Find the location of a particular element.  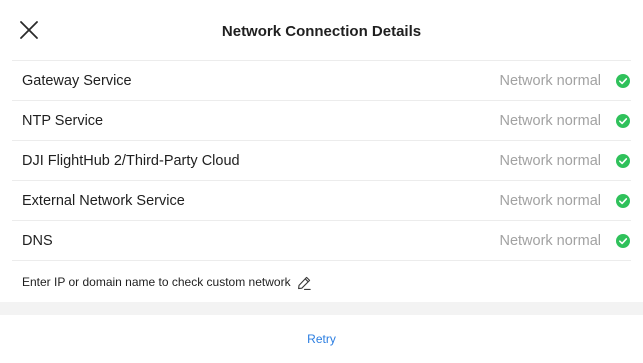

check-label: DNS is located at coordinates (37, 241).